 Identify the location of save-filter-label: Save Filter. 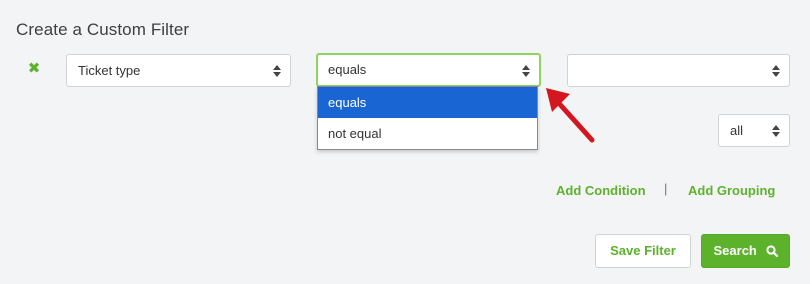
(643, 250).